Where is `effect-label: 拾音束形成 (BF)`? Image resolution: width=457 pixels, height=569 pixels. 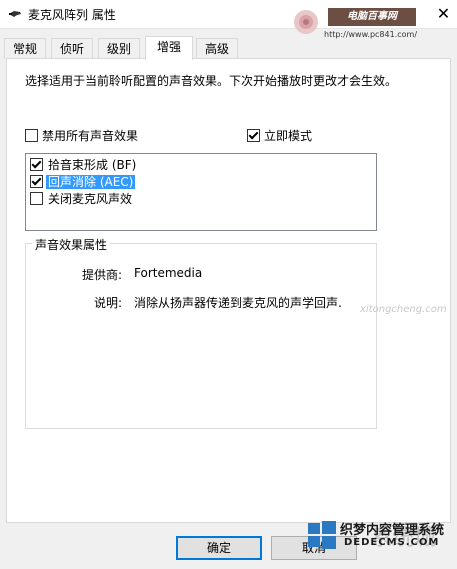 effect-label: 拾音束形成 (BF) is located at coordinates (92, 164).